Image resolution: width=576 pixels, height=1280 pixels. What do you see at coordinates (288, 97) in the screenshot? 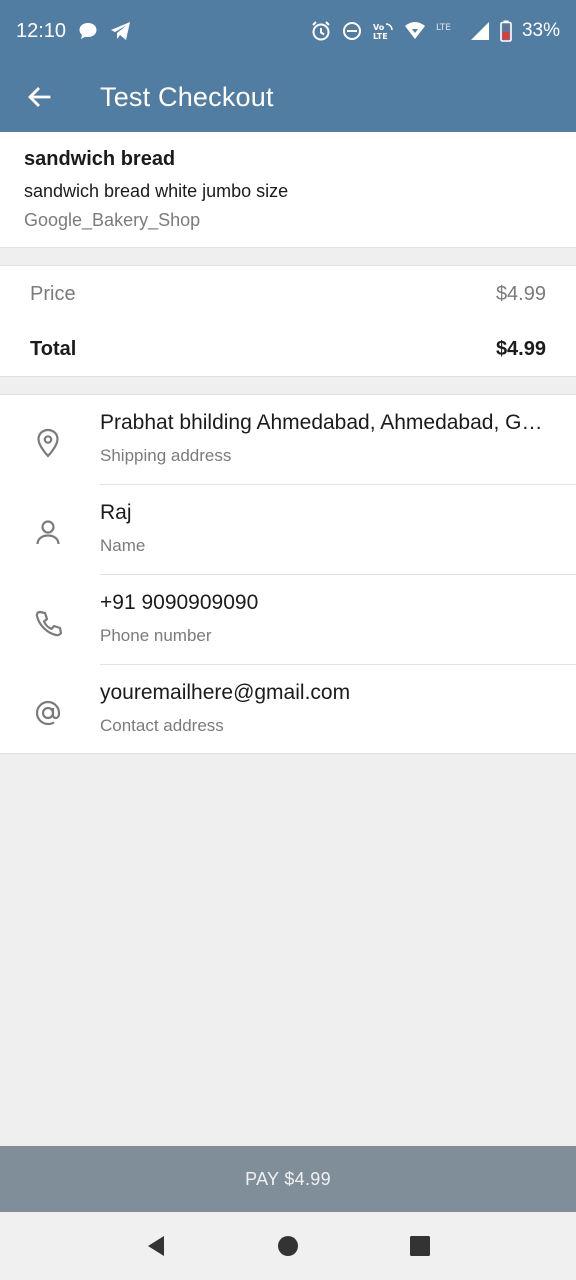
I see `app-bar: Test Checkout` at bounding box center [288, 97].